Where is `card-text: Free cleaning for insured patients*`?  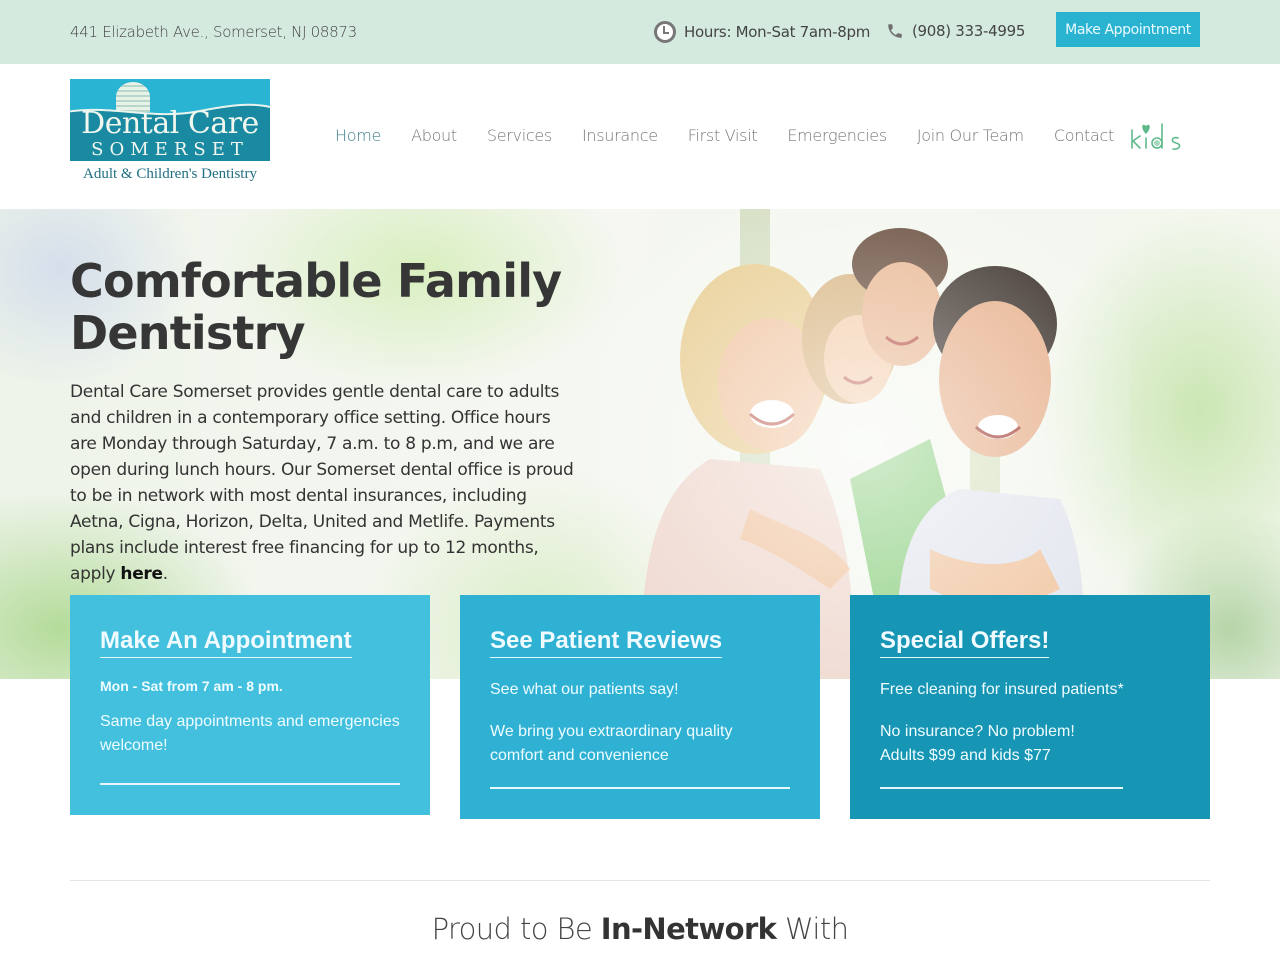 card-text: Free cleaning for insured patients* is located at coordinates (1002, 689).